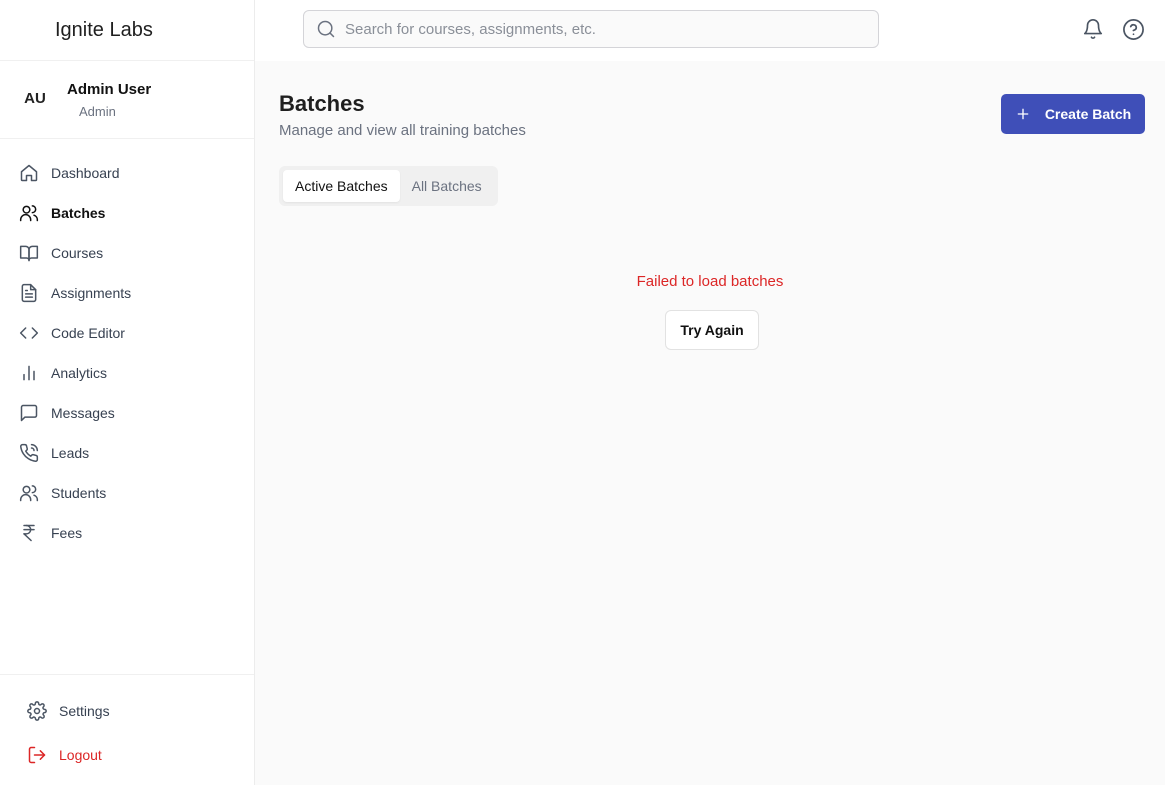  What do you see at coordinates (127, 173) in the screenshot?
I see `sidebar-item-dashboard: Dashboard` at bounding box center [127, 173].